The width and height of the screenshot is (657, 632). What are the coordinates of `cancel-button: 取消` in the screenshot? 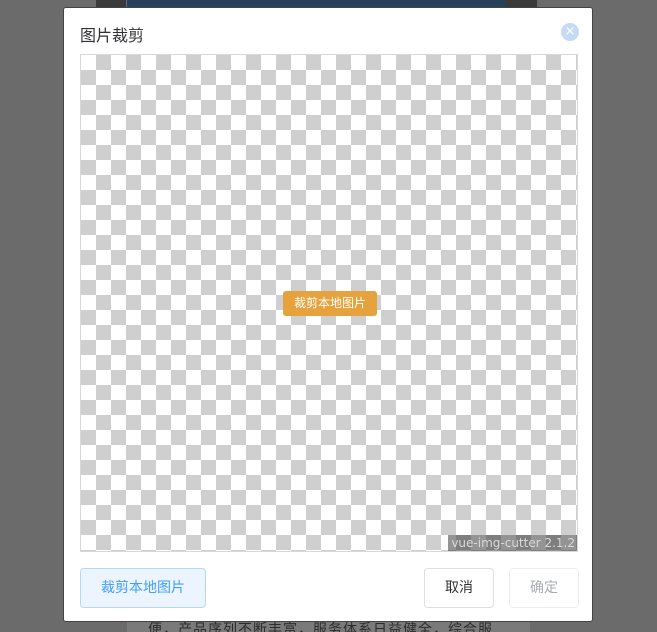 It's located at (459, 588).